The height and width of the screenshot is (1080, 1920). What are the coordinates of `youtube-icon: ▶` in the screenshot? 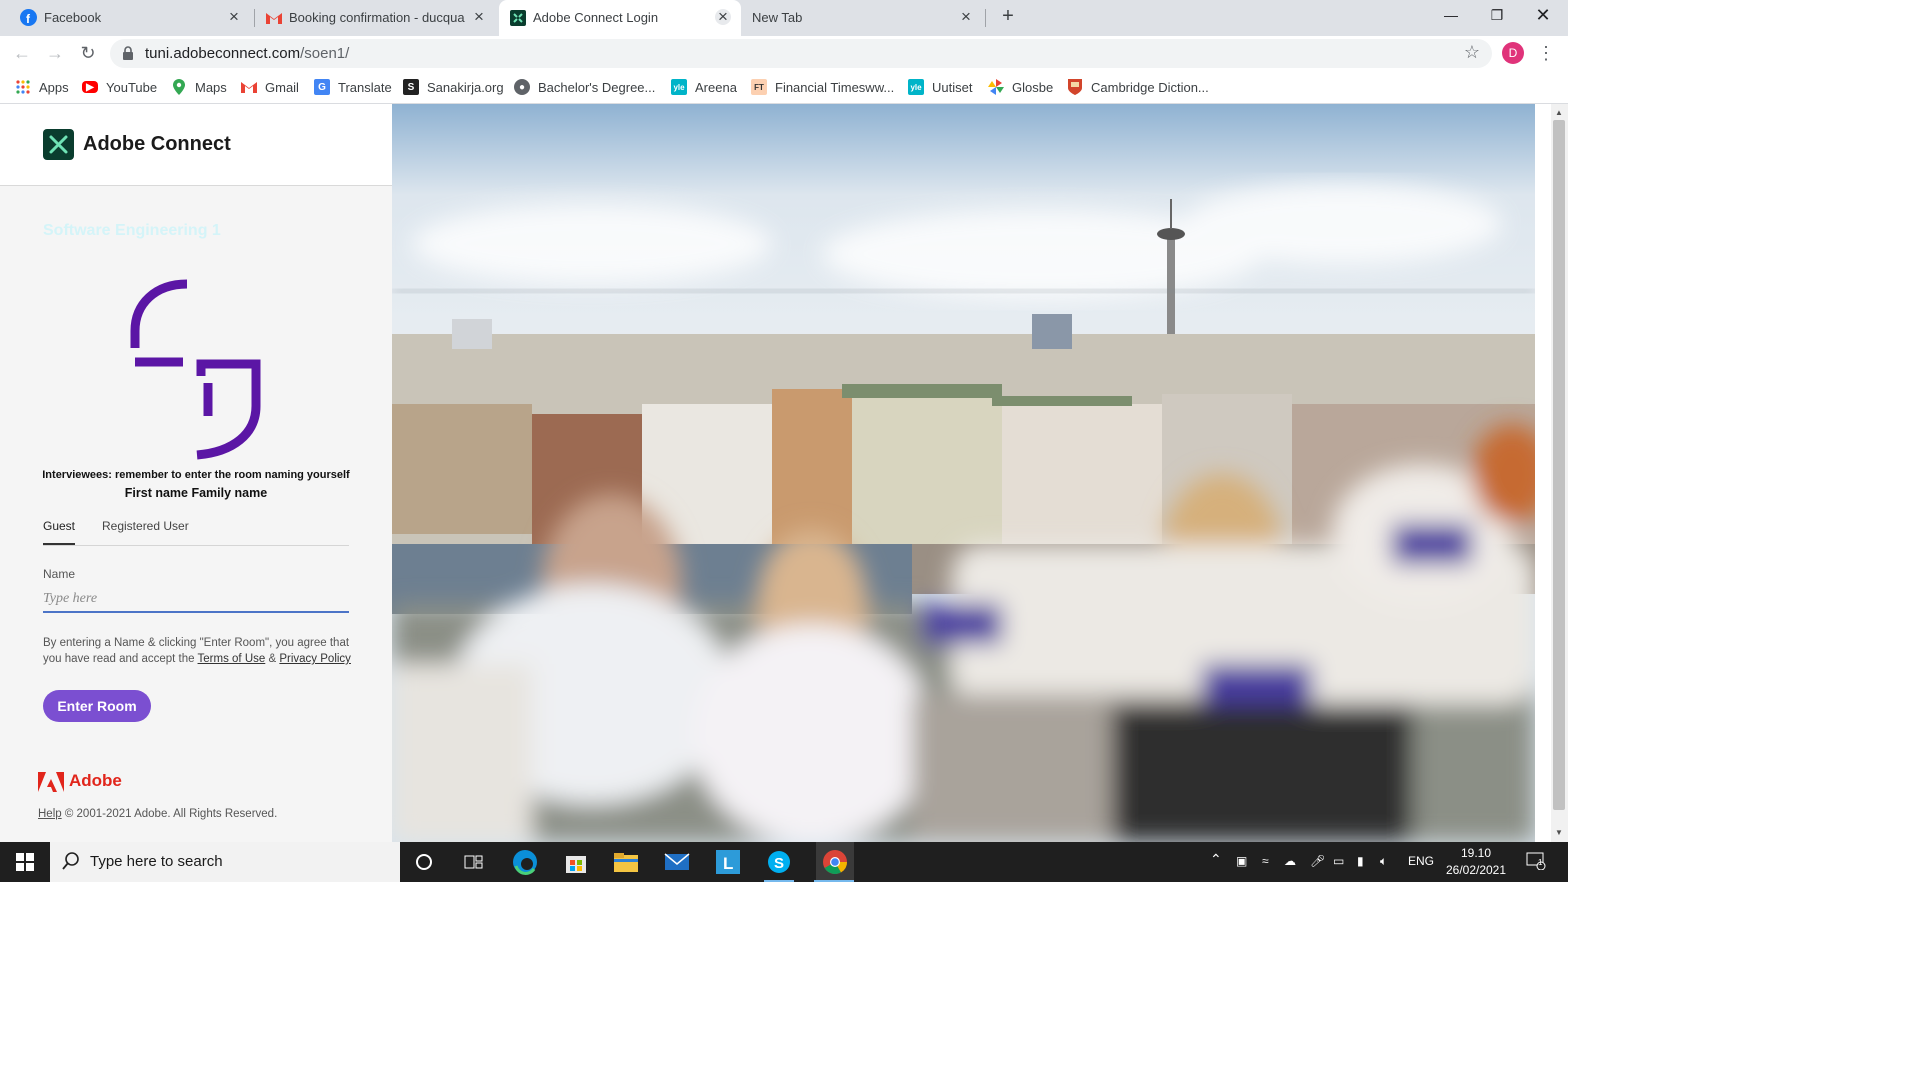 It's located at (90, 87).